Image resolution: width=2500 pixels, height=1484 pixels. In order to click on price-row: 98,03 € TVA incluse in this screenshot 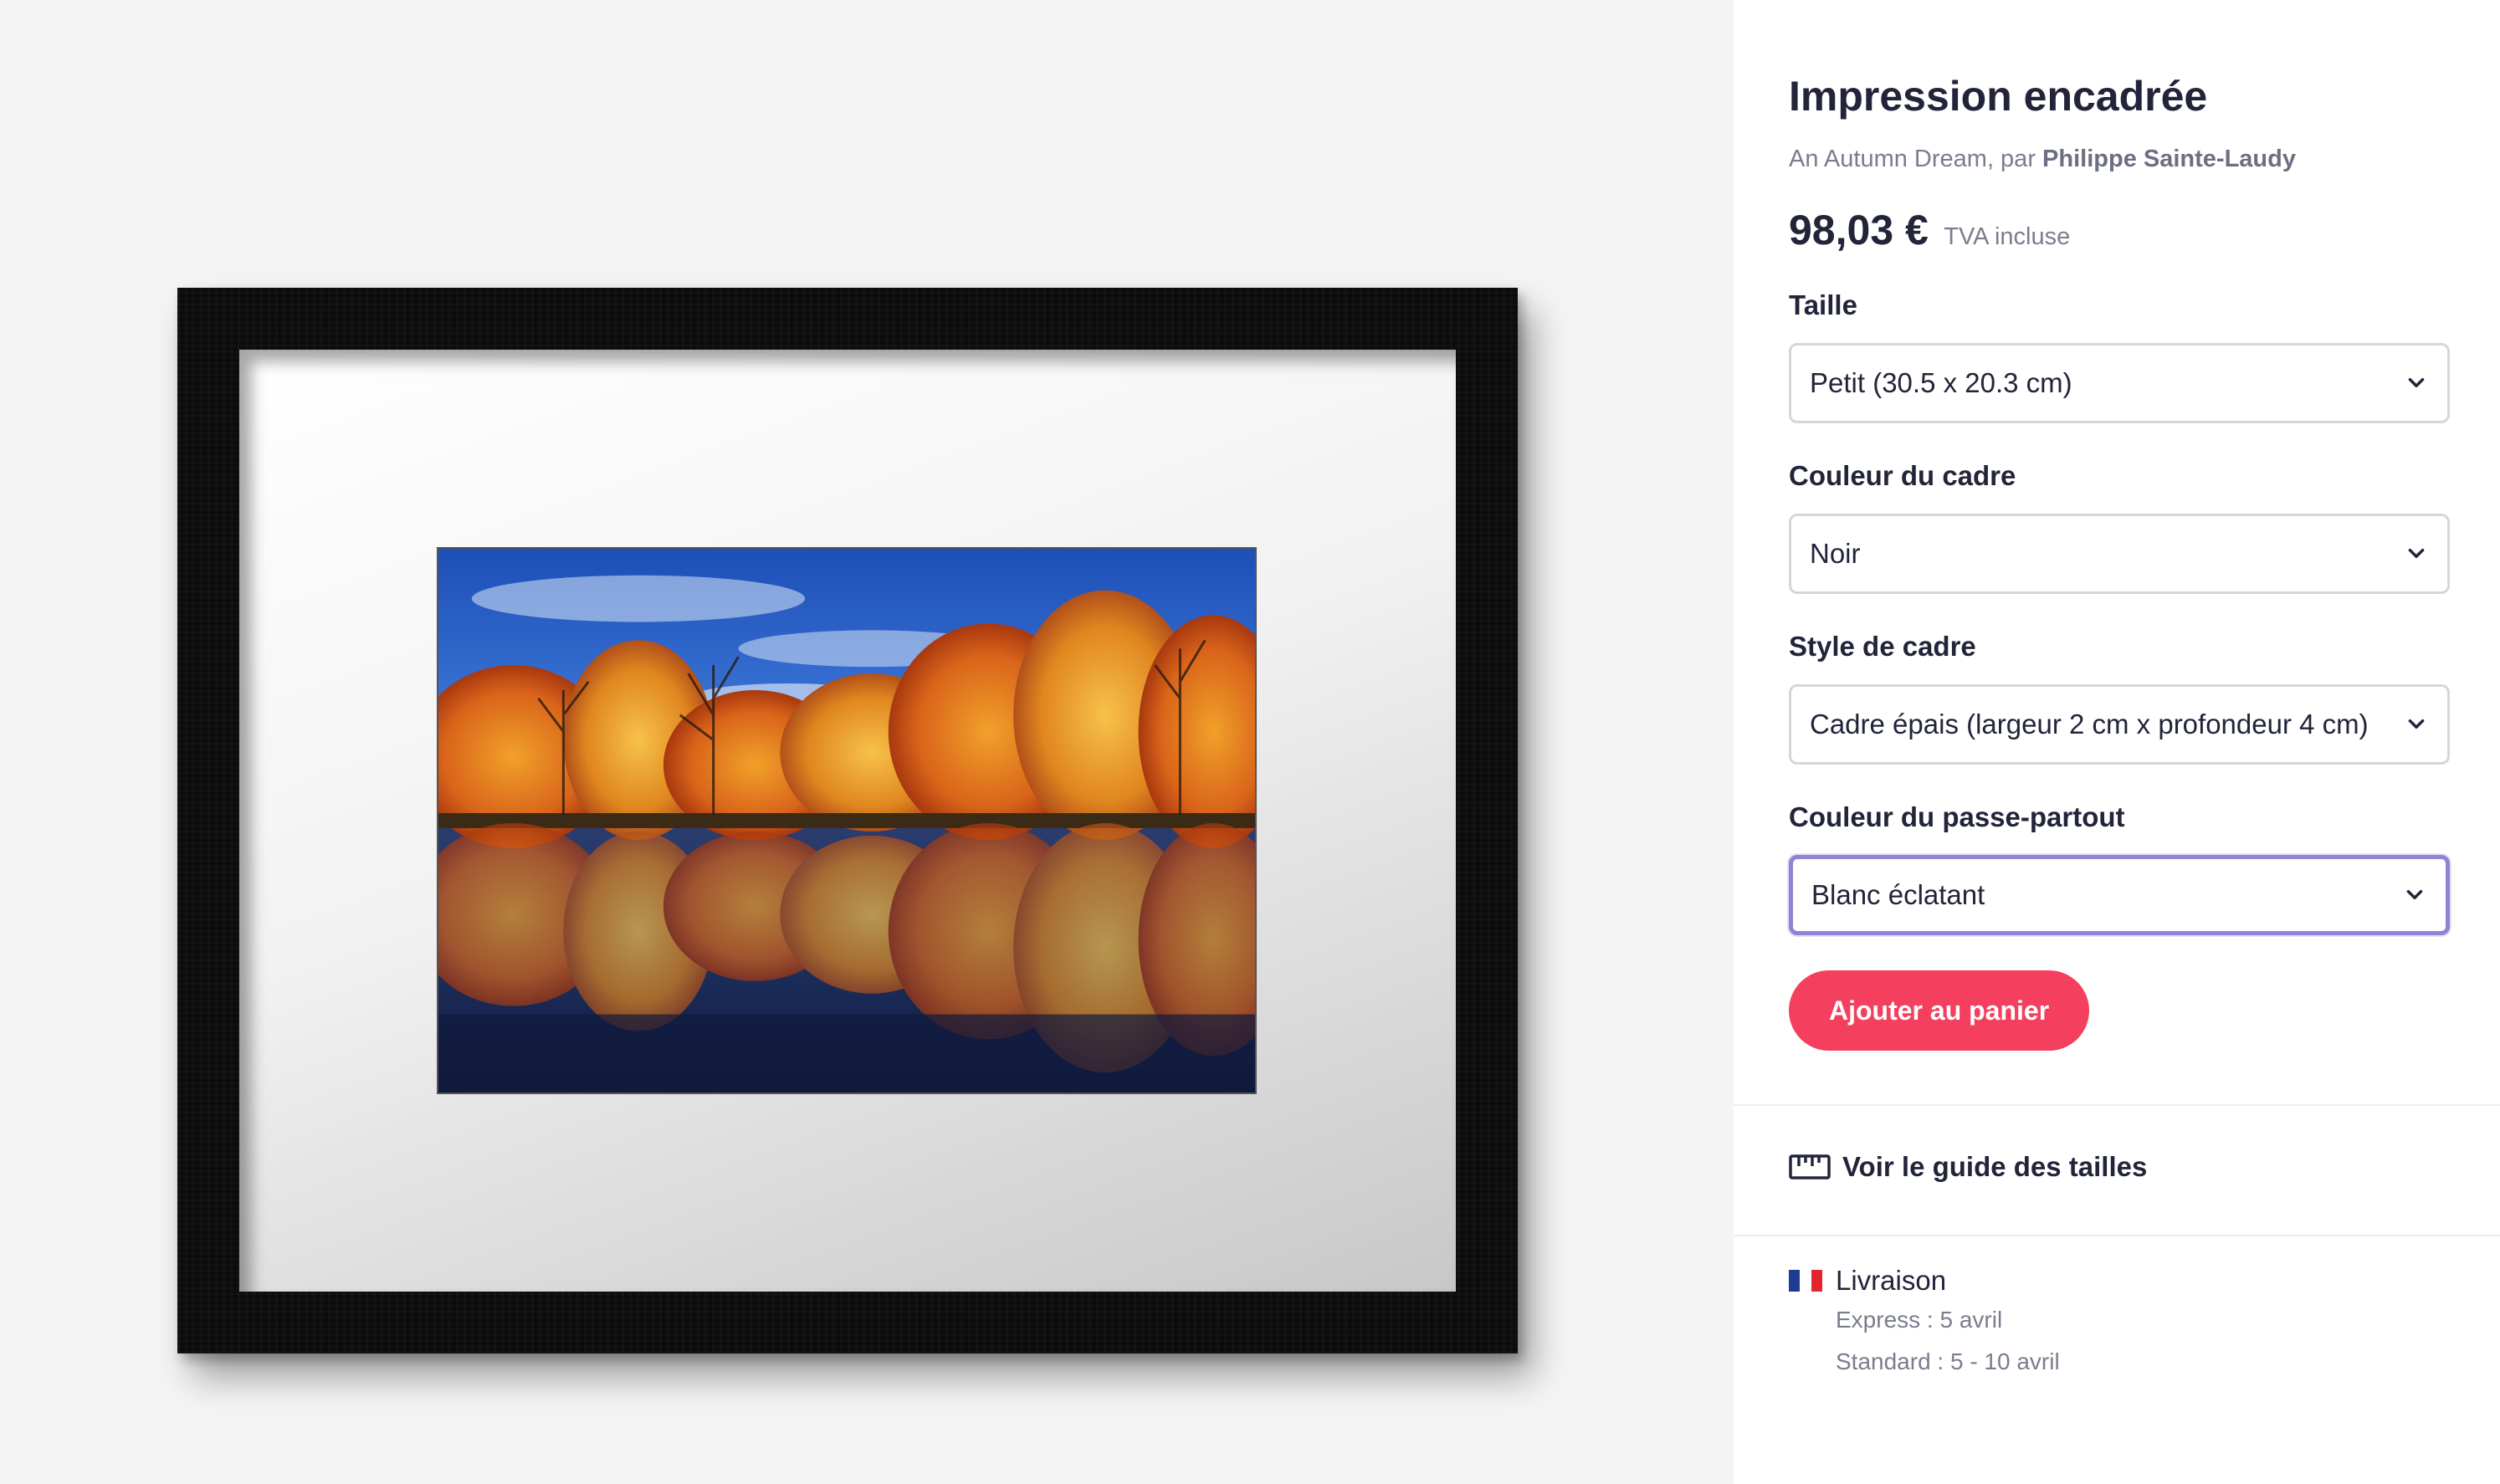, I will do `click(1930, 230)`.